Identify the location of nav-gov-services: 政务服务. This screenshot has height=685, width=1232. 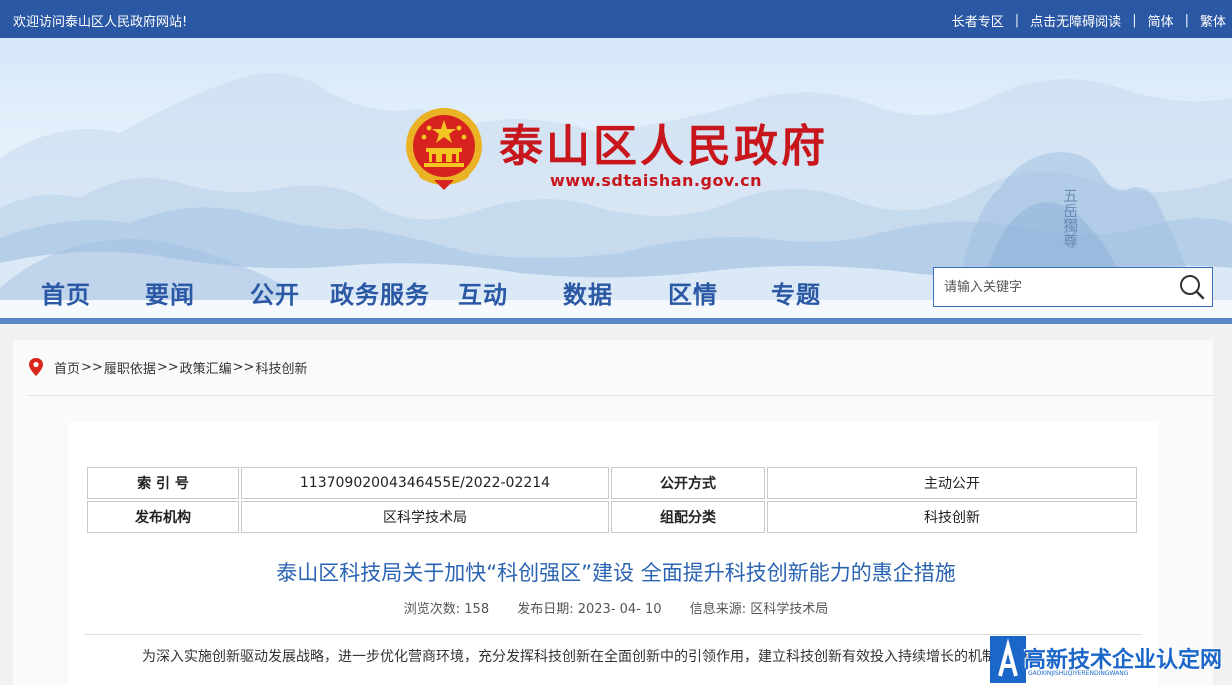
(380, 292).